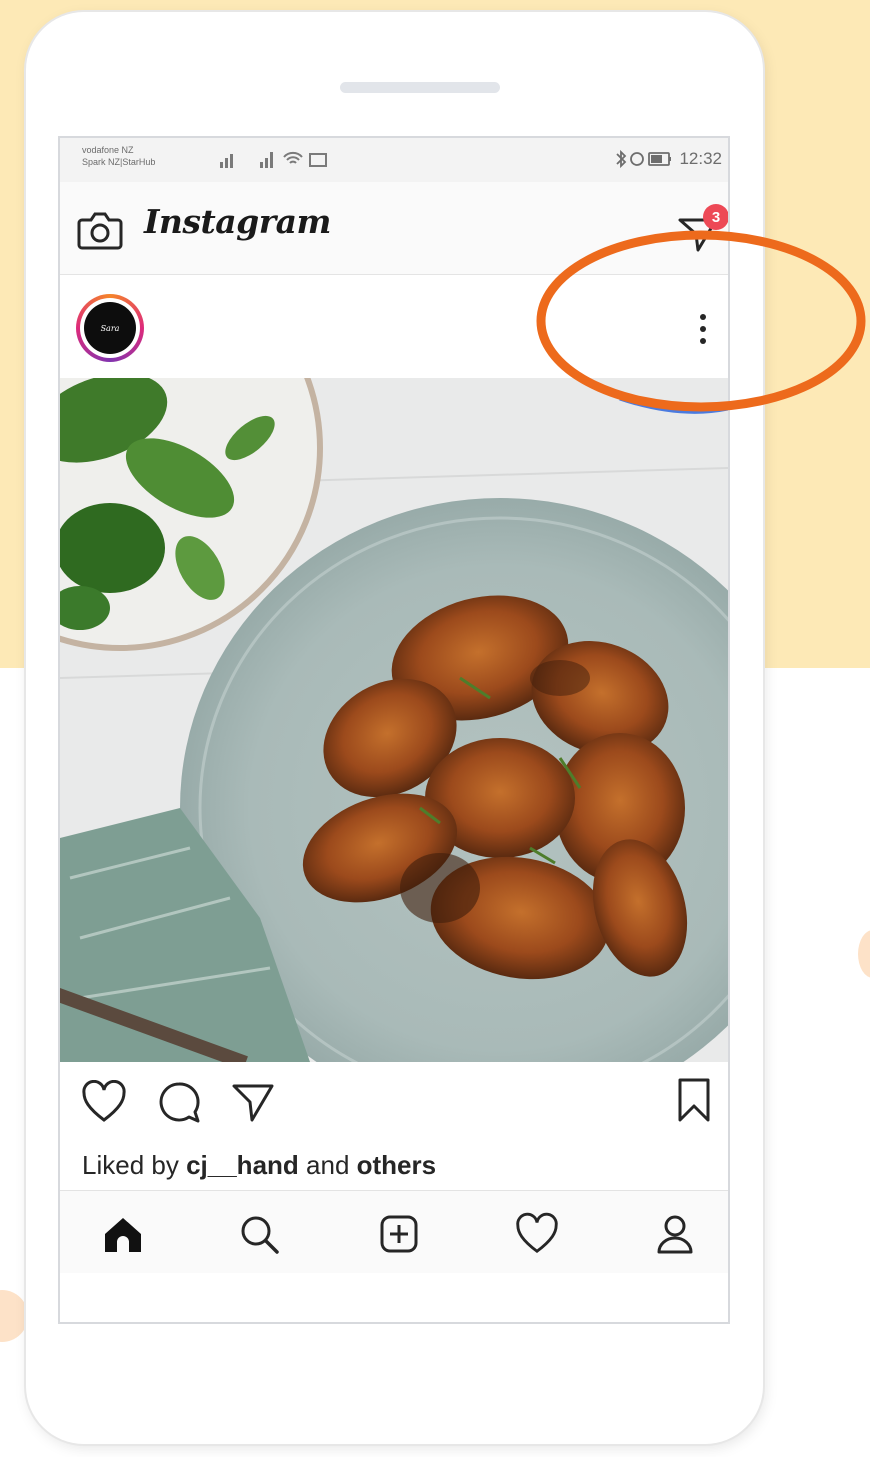 Image resolution: width=870 pixels, height=1457 pixels. What do you see at coordinates (394, 328) in the screenshot?
I see `post-header: Sara` at bounding box center [394, 328].